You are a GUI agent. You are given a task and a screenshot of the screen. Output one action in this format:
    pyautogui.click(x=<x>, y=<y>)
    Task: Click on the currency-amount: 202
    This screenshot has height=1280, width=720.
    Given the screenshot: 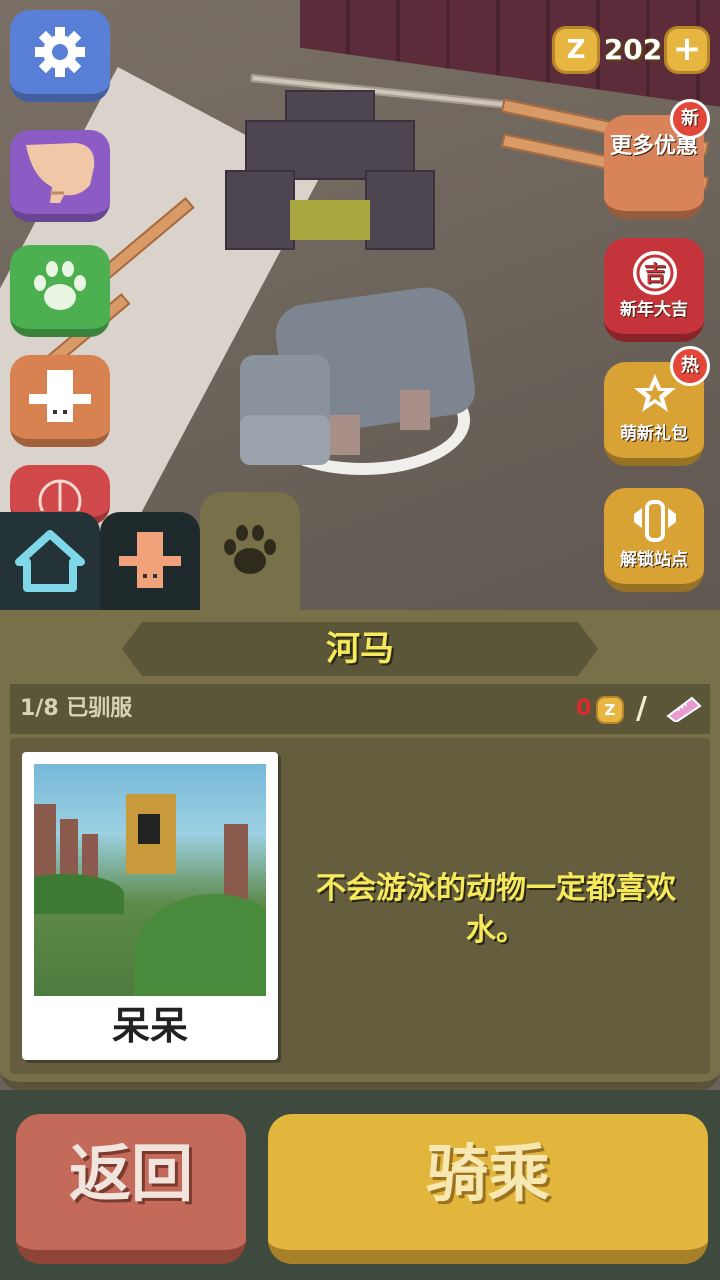 What is the action you would take?
    pyautogui.click(x=633, y=49)
    